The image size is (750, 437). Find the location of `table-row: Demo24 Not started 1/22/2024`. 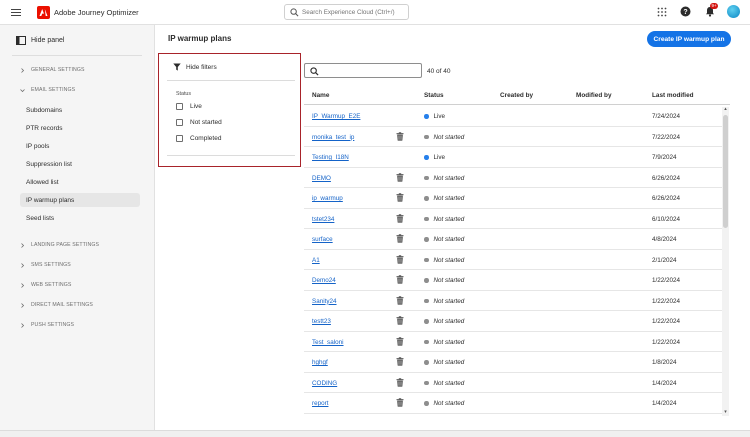

table-row: Demo24 Not started 1/22/2024 is located at coordinates (513, 280).